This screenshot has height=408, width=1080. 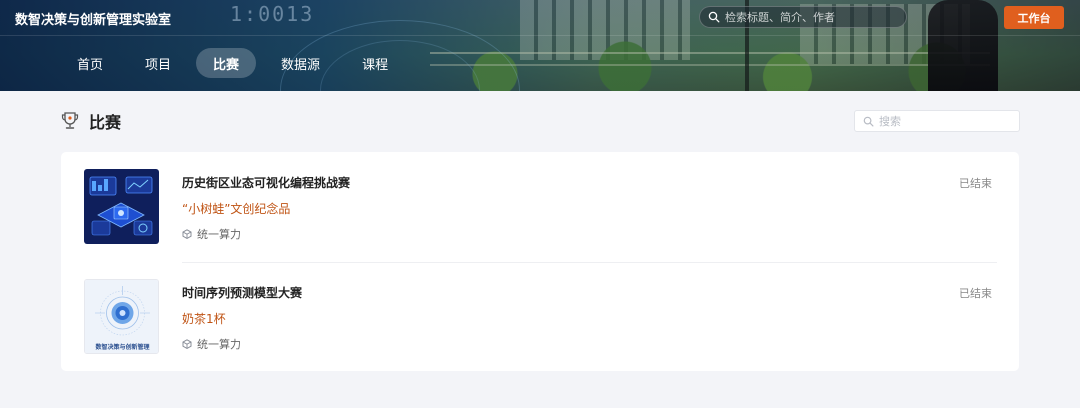 I want to click on nav-item-projects: 项目, so click(x=158, y=63).